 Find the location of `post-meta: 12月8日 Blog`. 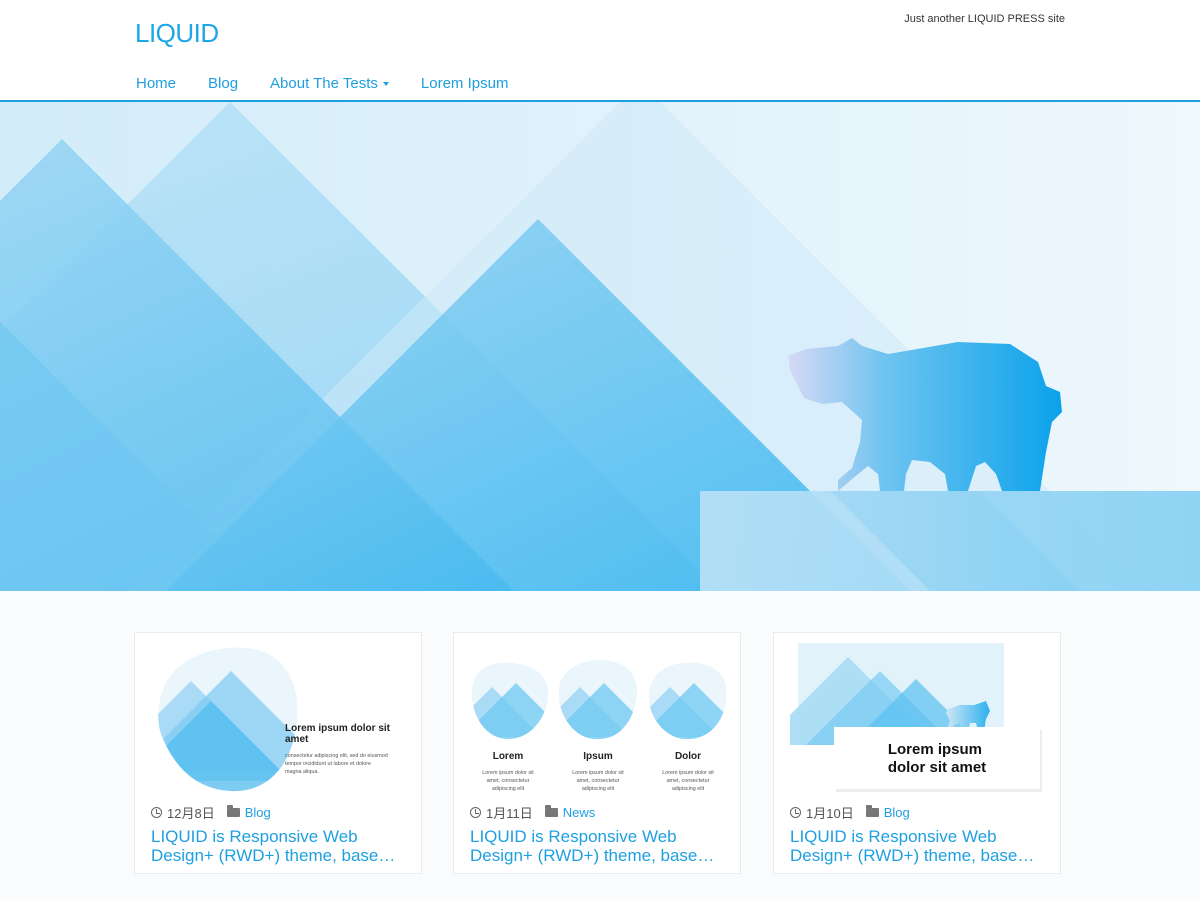

post-meta: 12月8日 Blog is located at coordinates (211, 812).